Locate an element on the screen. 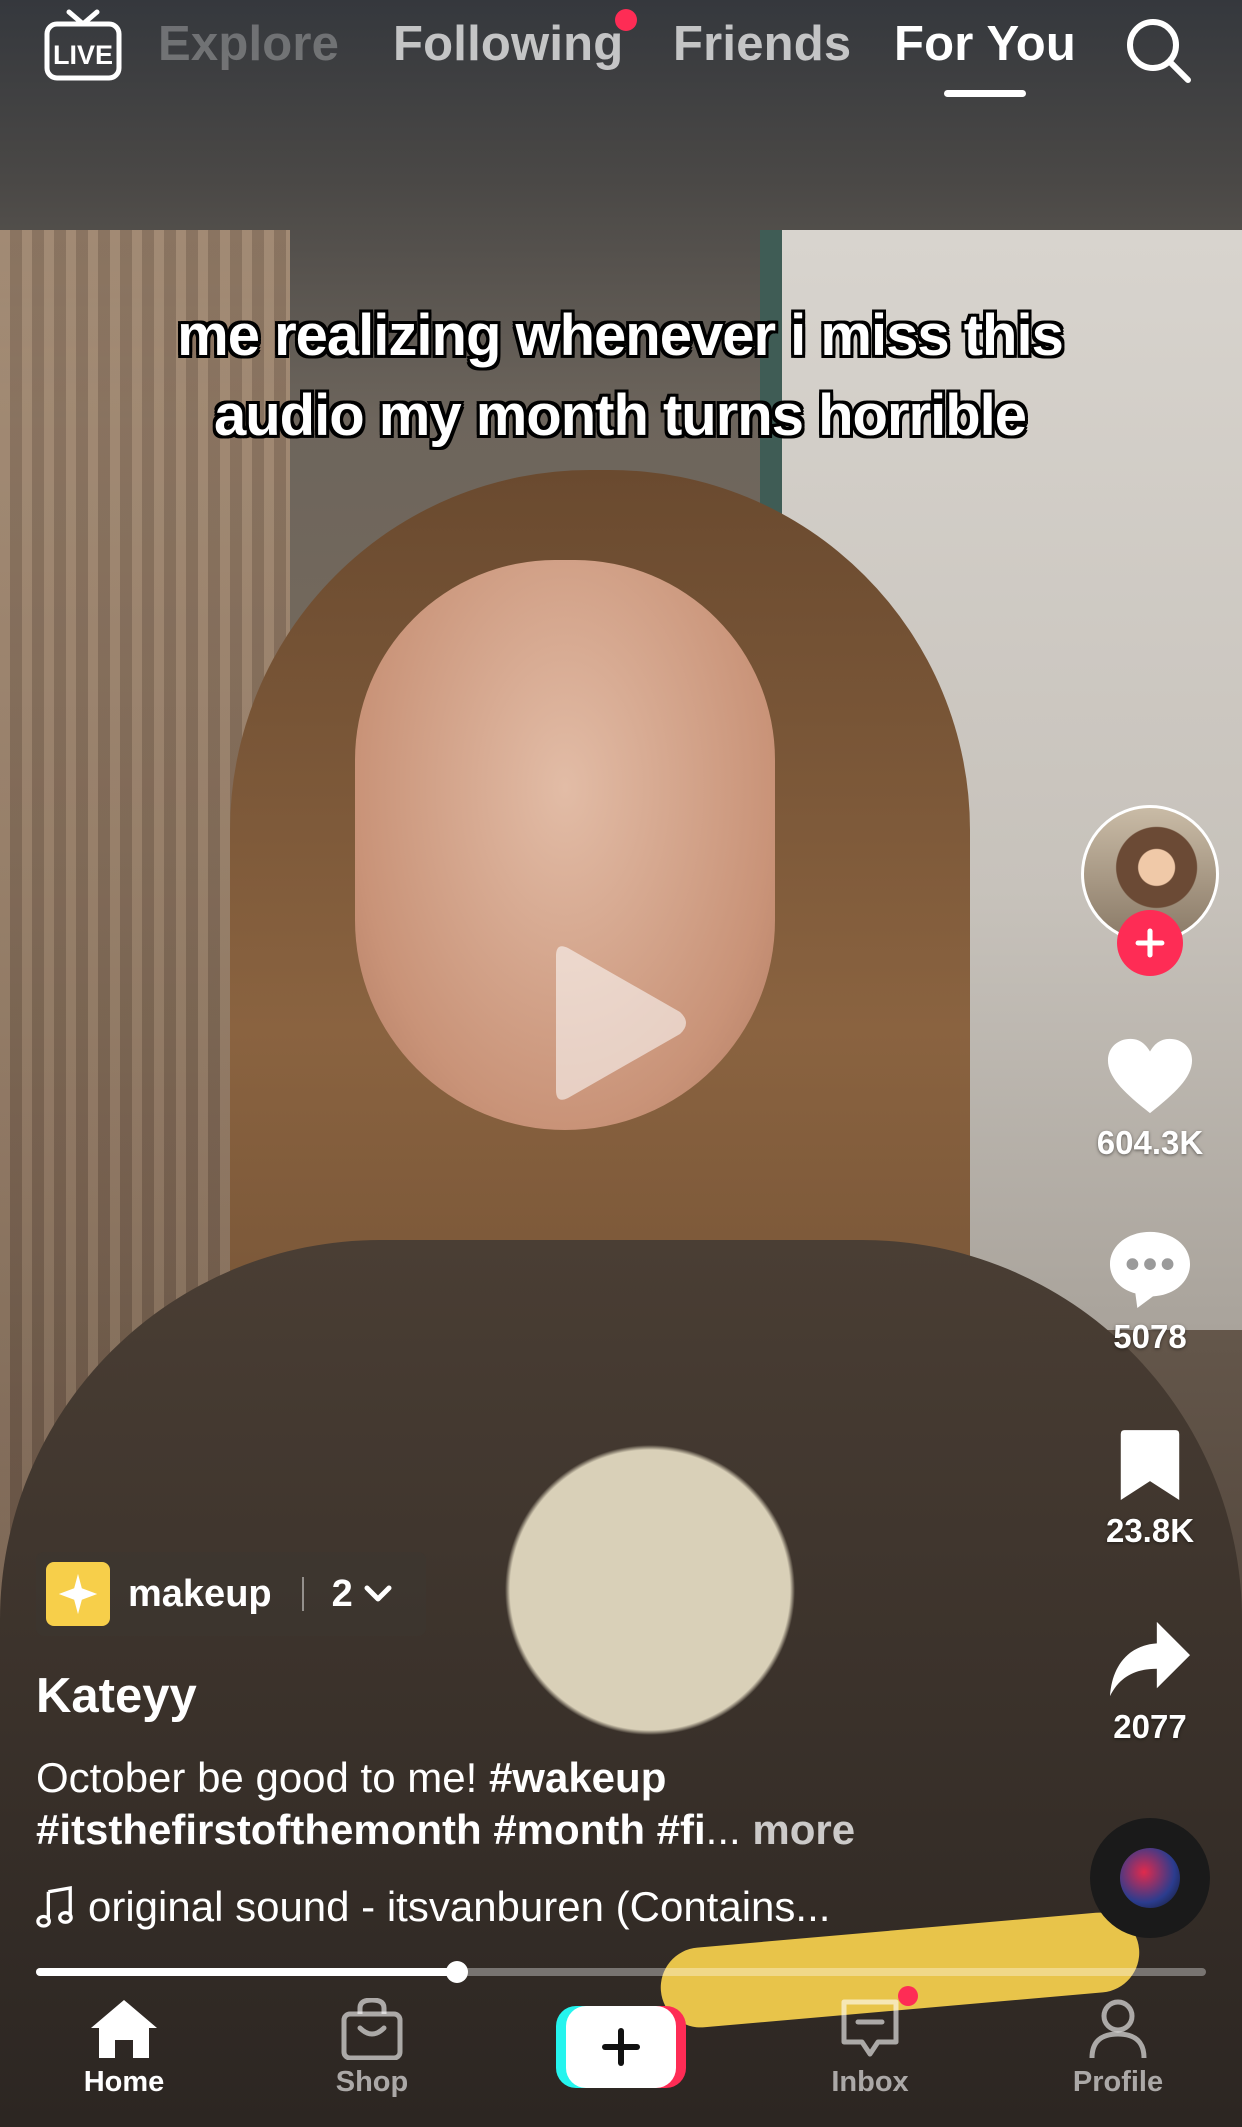  comment-button: 5078 is located at coordinates (1150, 1292).